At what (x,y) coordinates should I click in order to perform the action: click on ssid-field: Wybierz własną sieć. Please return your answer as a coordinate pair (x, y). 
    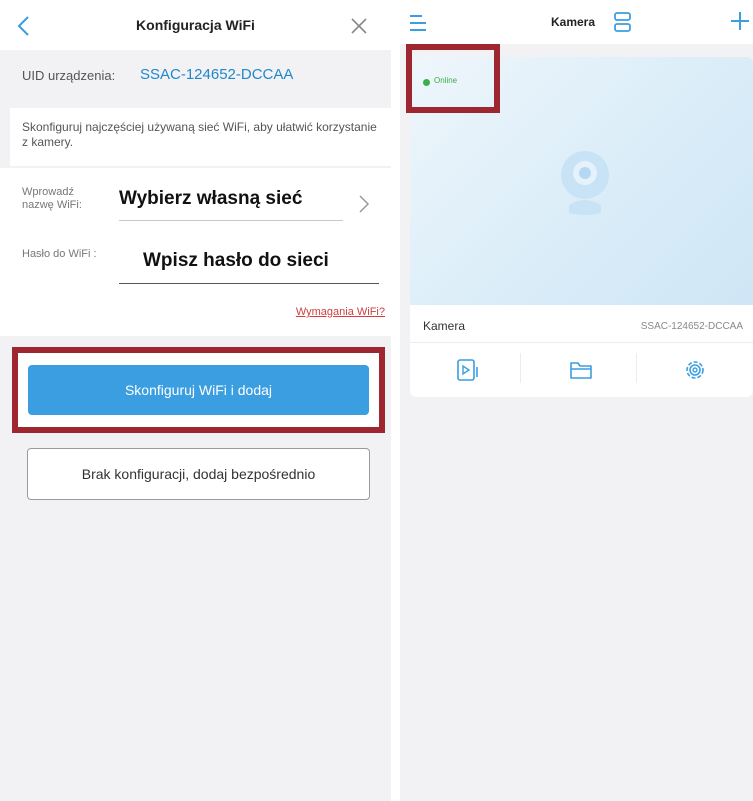
    Looking at the image, I should click on (210, 199).